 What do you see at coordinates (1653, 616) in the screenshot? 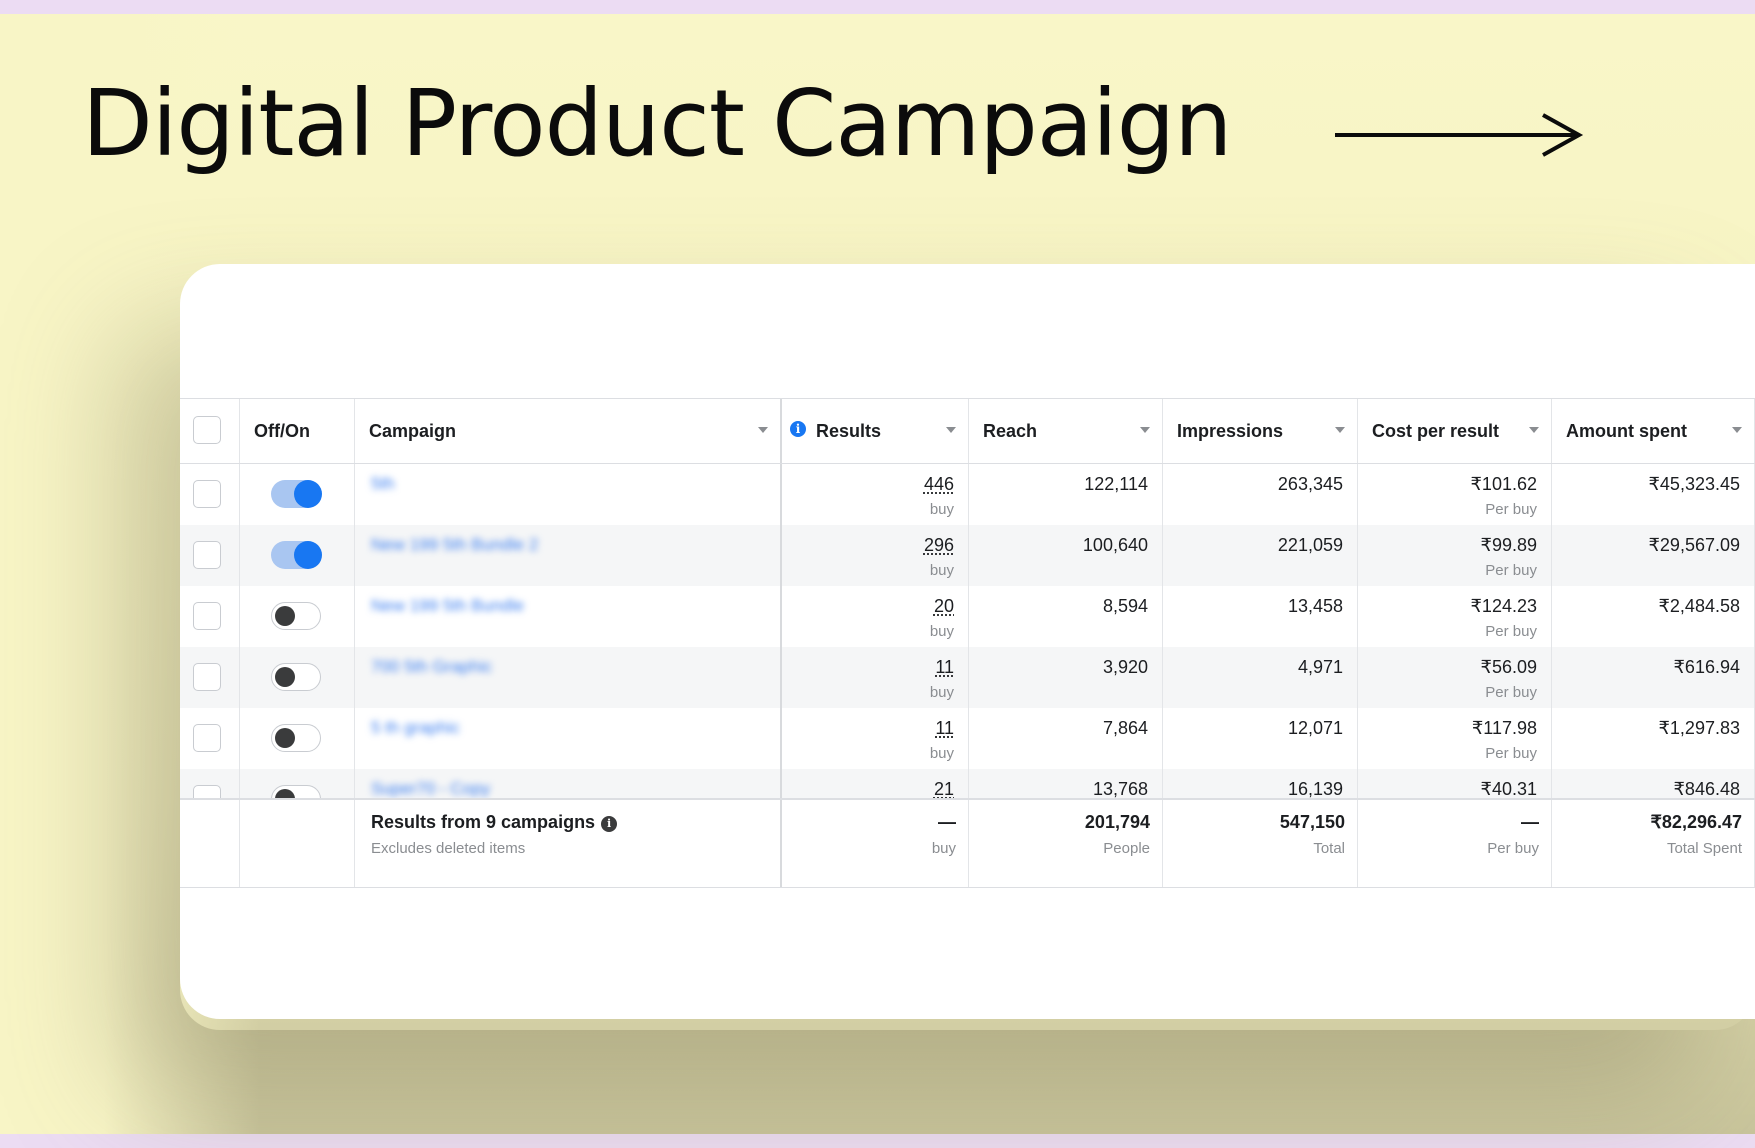
I see `row-spent-cell: ₹2,484.58` at bounding box center [1653, 616].